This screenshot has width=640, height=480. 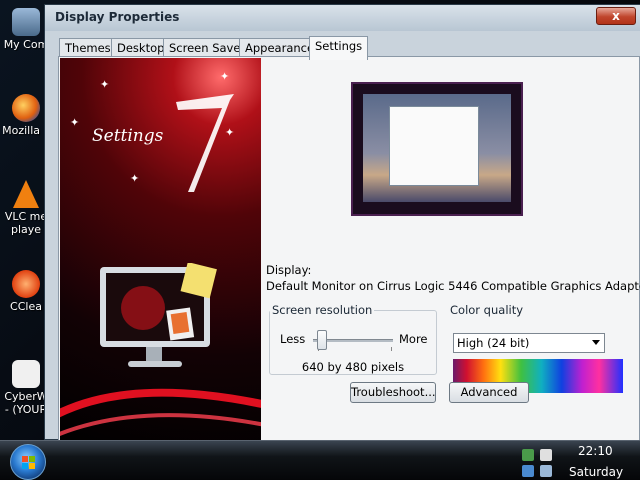 What do you see at coordinates (546, 455) in the screenshot?
I see `security-icon` at bounding box center [546, 455].